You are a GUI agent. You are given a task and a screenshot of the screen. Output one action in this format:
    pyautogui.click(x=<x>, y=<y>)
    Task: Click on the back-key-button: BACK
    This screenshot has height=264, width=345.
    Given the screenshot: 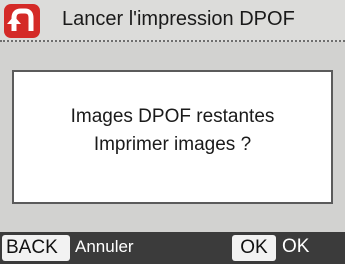 What is the action you would take?
    pyautogui.click(x=36, y=248)
    